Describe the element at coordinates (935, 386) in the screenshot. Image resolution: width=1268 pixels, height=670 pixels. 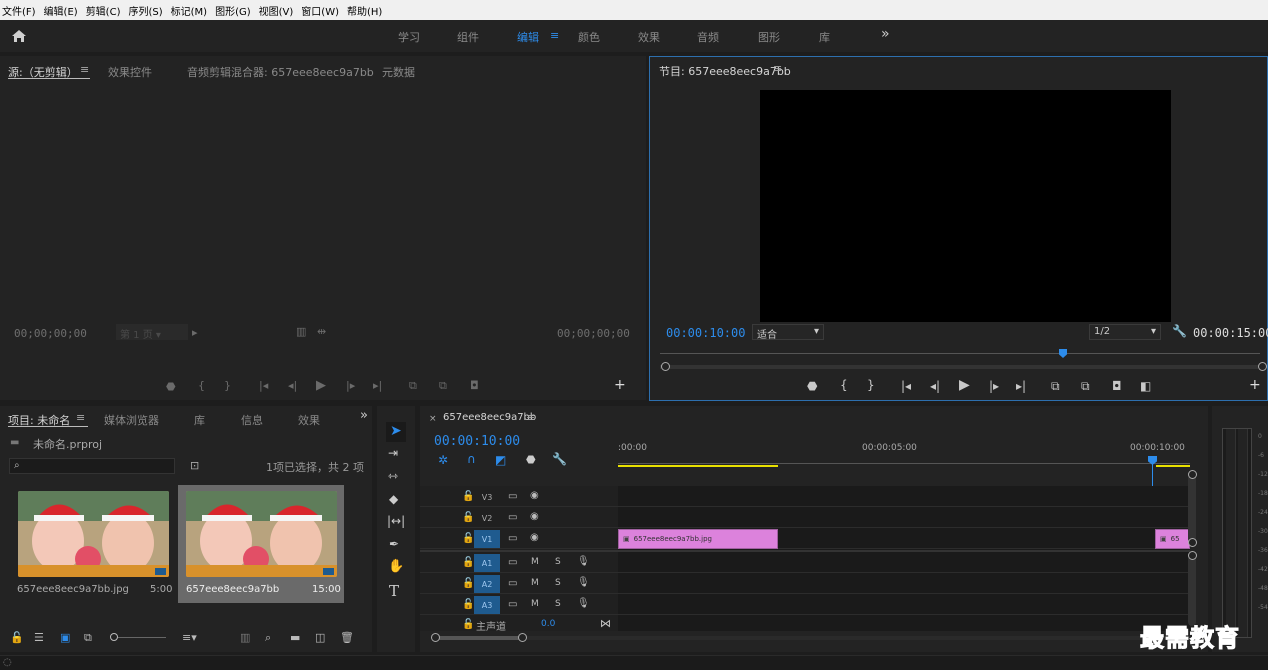
I see `step-back-icon: ◂|` at that location.